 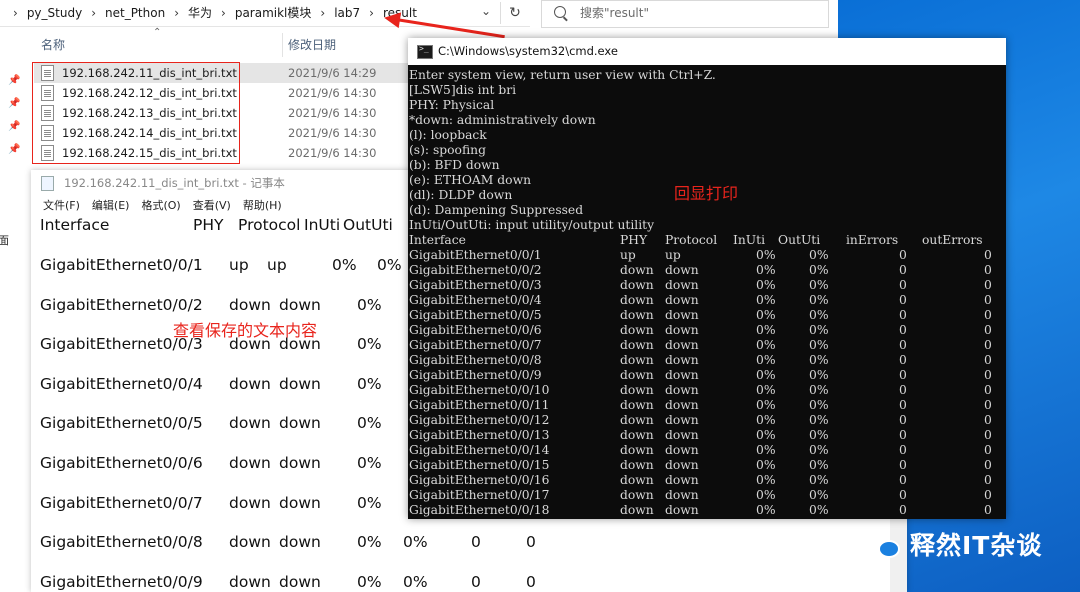 I want to click on column-header-date: 修改日期, so click(x=312, y=45).